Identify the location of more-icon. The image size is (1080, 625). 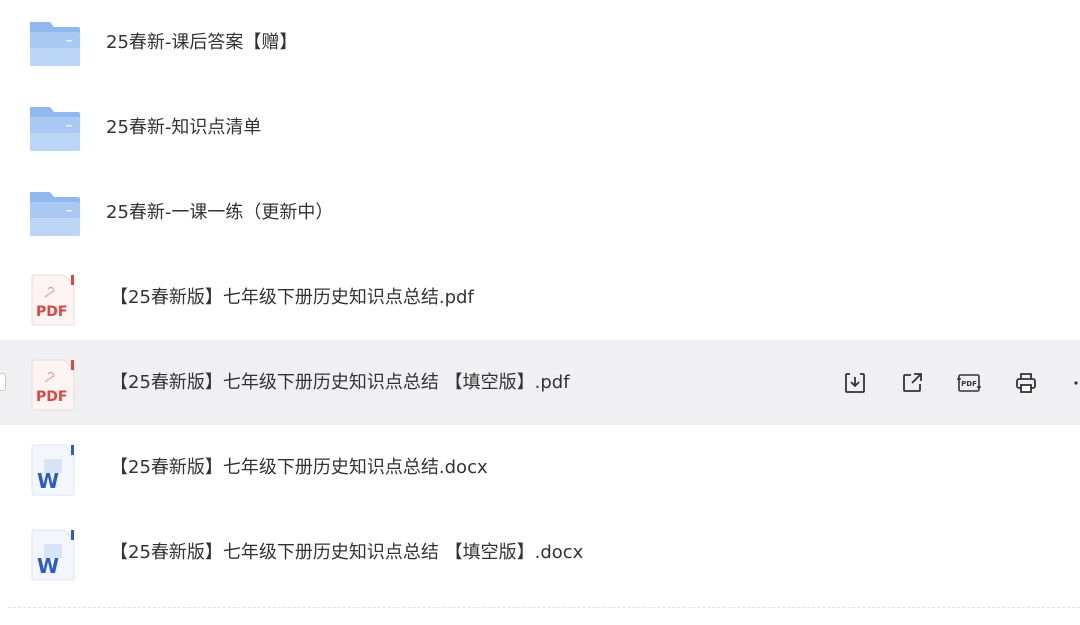
(1076, 382).